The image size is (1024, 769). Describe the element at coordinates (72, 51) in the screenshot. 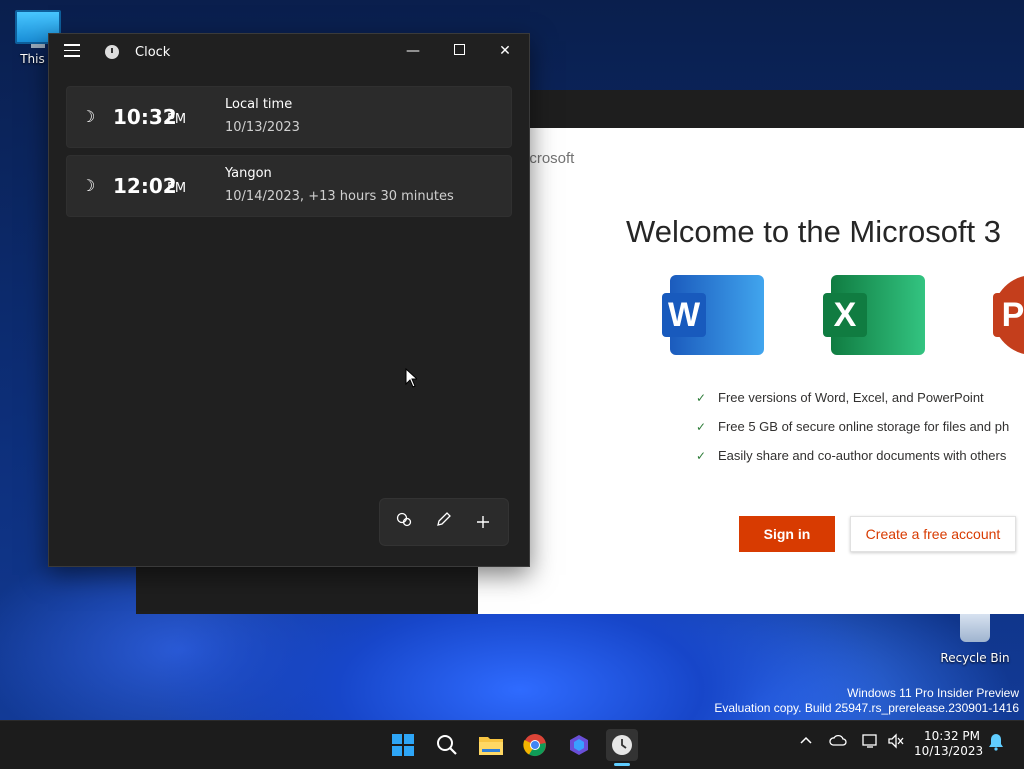

I see `hamburger-menu-icon` at that location.